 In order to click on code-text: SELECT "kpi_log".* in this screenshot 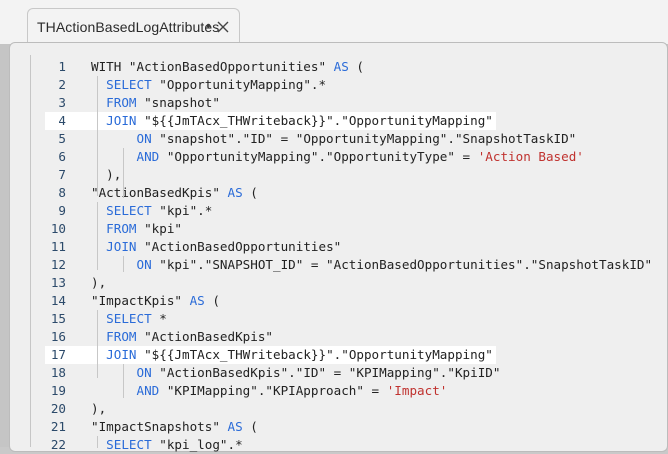, I will do `click(167, 445)`.